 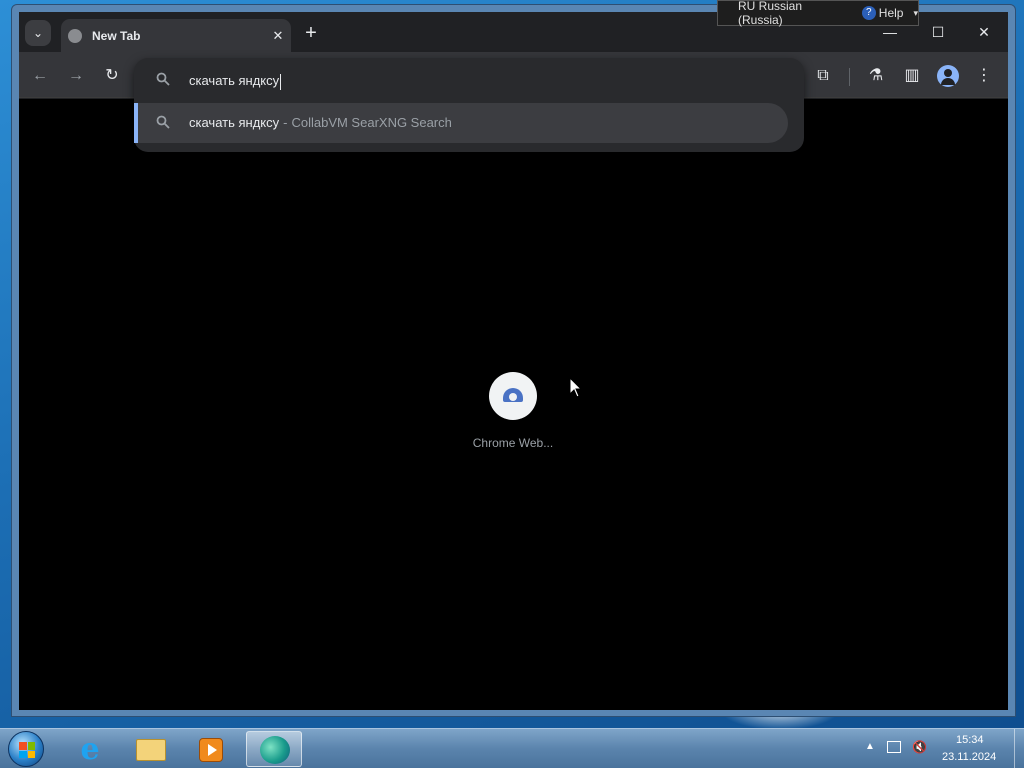 I want to click on tab-title: New Tab, so click(x=116, y=35).